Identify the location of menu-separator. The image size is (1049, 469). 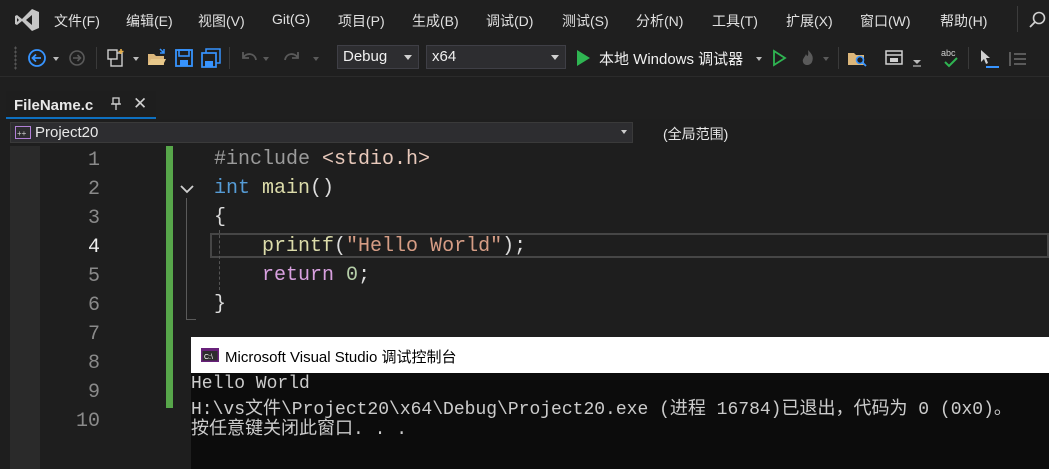
(1017, 19).